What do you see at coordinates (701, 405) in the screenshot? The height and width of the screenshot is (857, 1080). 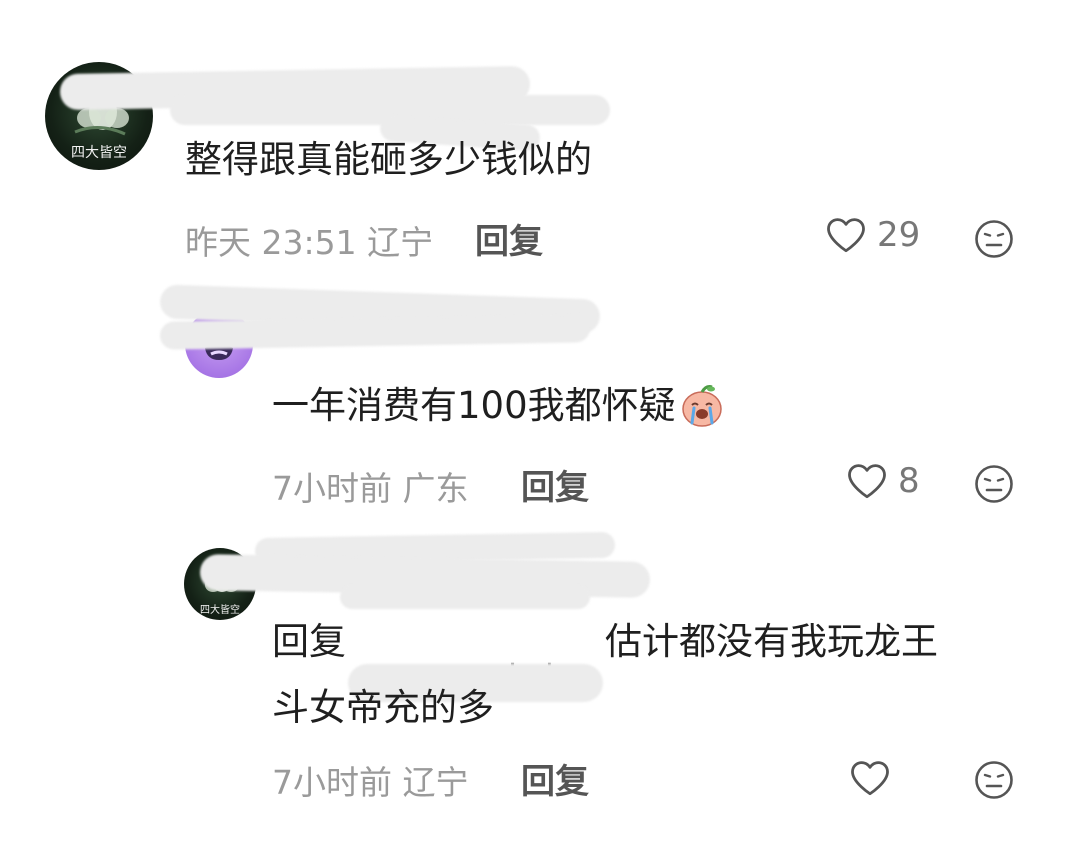 I see `crying-peach-emoji` at bounding box center [701, 405].